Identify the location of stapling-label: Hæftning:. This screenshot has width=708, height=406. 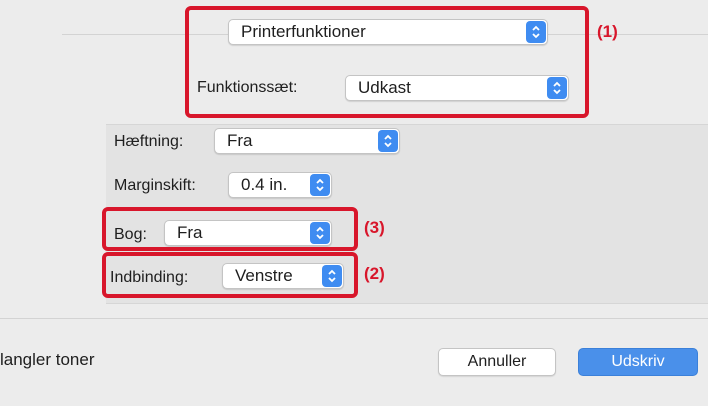
(149, 141).